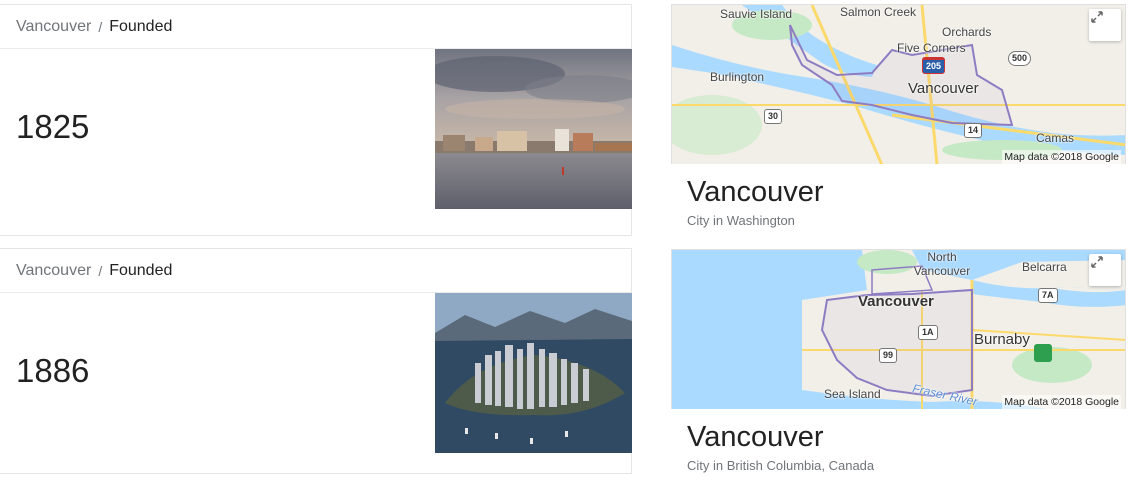  I want to click on interstate-205-shield: 205, so click(934, 65).